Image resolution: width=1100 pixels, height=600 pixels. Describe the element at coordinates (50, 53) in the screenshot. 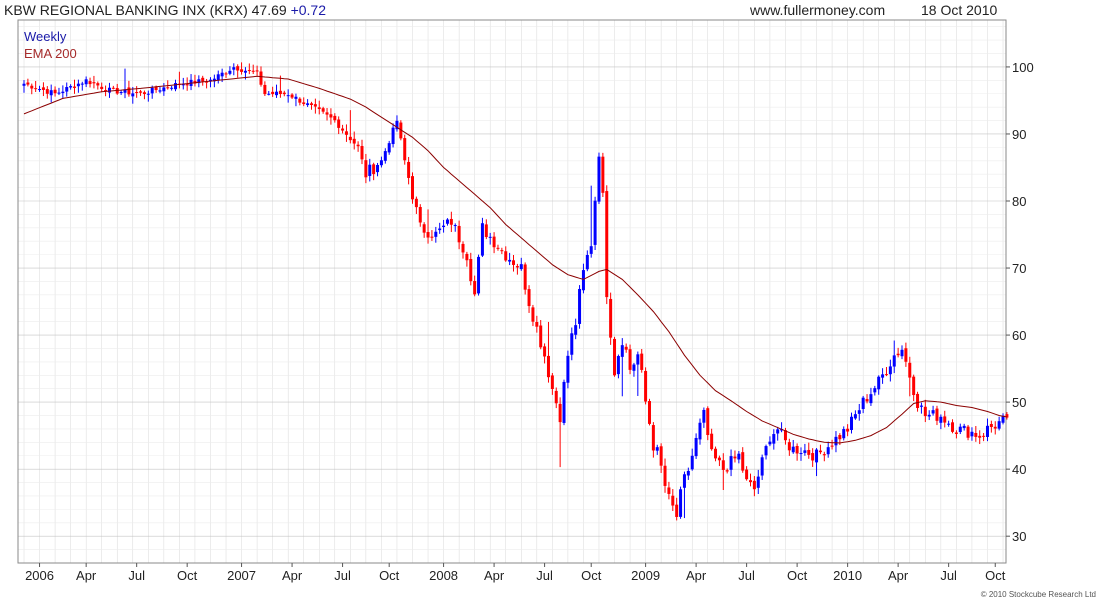

I see `legend-ema: EMA 200` at that location.